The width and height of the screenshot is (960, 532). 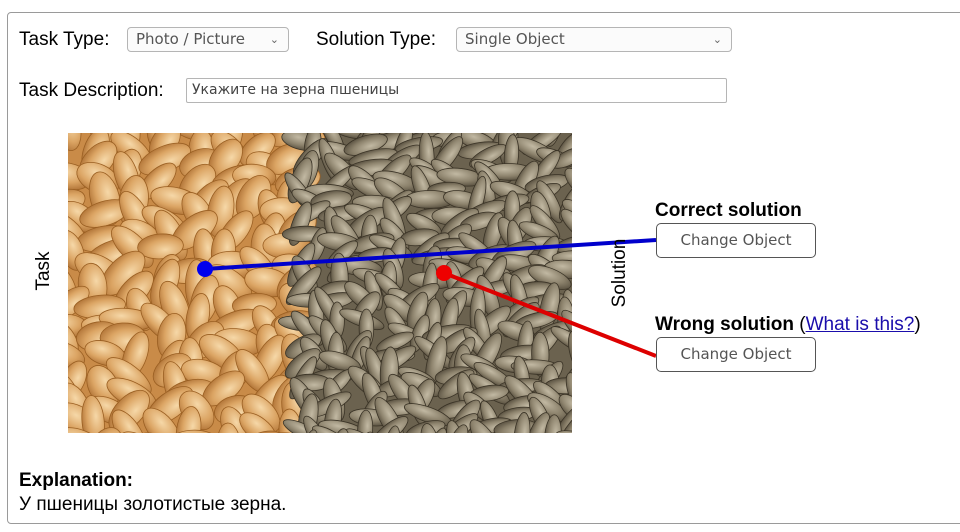 What do you see at coordinates (76, 480) in the screenshot?
I see `explanation-title: Explanation:` at bounding box center [76, 480].